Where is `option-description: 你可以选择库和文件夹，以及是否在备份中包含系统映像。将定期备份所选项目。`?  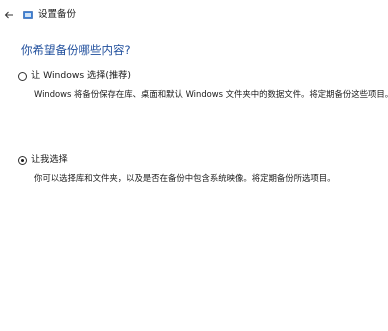
option-description: 你可以选择库和文件夹，以及是否在备份中包含系统映像。将定期备份所选项目。 is located at coordinates (185, 178).